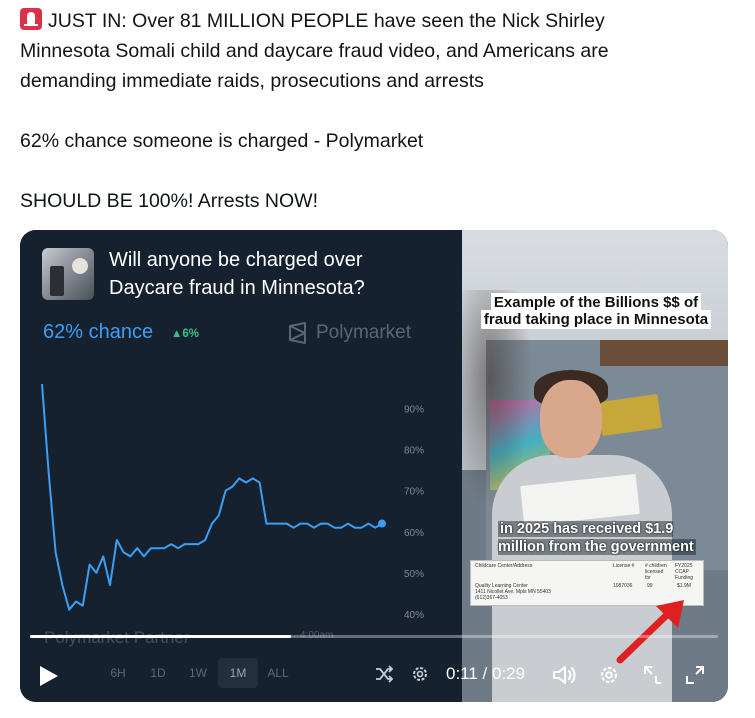 This screenshot has height=718, width=755. I want to click on y-tick-label: 60%, so click(414, 533).